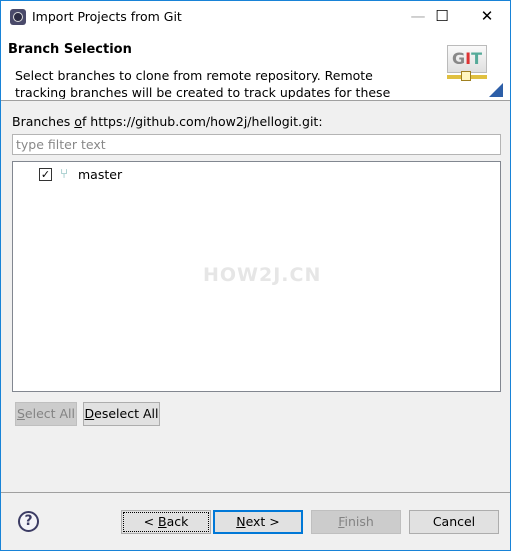 This screenshot has width=511, height=551. I want to click on cancel-button: Cancel, so click(454, 522).